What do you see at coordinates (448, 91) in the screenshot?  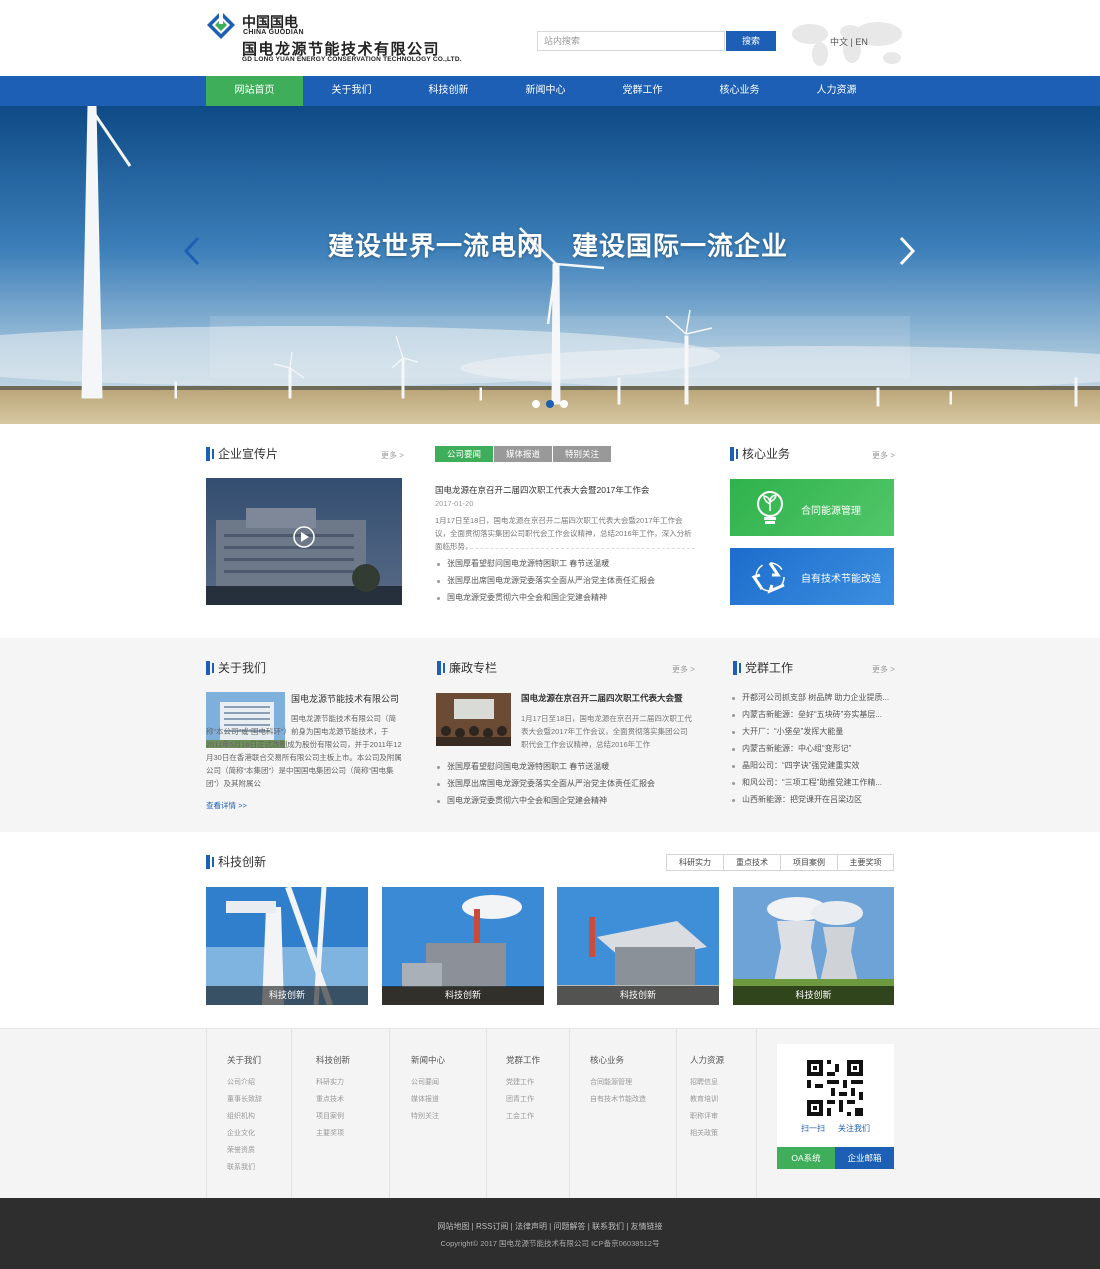 I see `nav-item-tech: 科技创新` at bounding box center [448, 91].